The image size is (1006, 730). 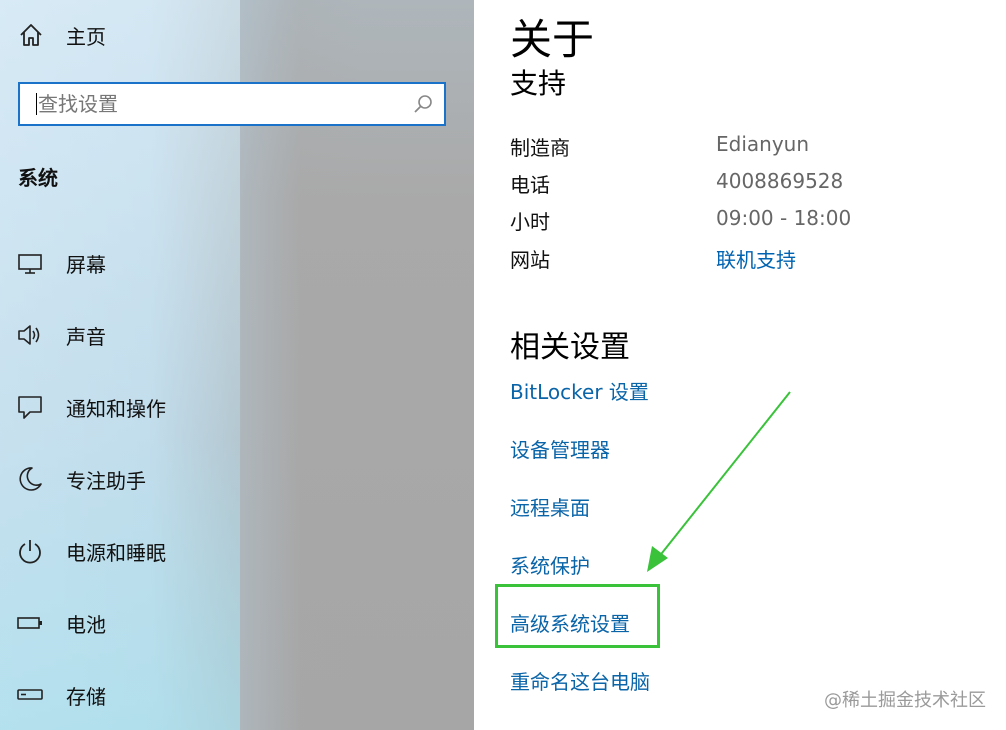 What do you see at coordinates (225, 104) in the screenshot?
I see `search-input` at bounding box center [225, 104].